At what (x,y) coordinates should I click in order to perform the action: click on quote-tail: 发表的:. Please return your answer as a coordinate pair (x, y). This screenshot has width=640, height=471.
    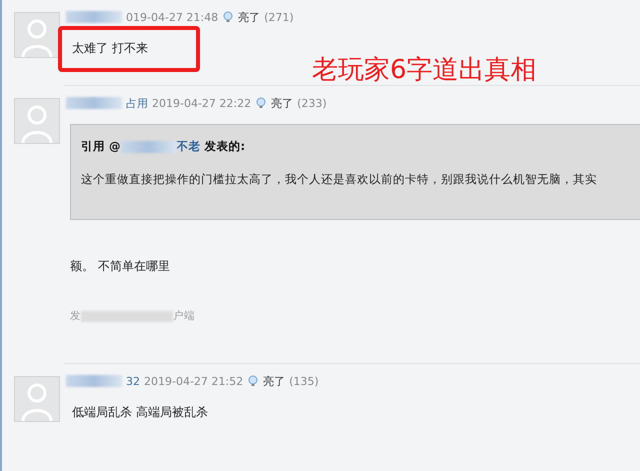
    Looking at the image, I should click on (225, 146).